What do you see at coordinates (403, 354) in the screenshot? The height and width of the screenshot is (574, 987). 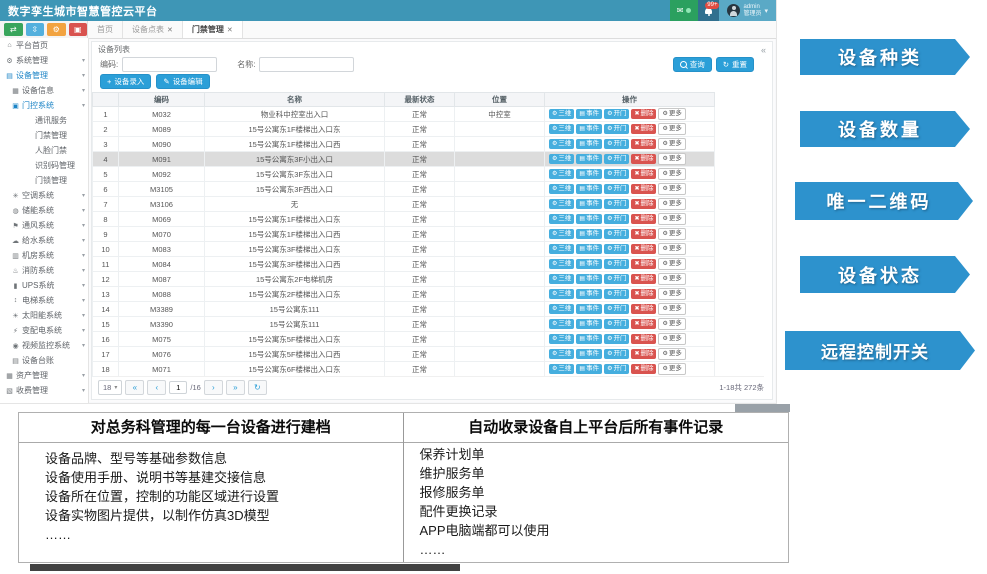 I see `table-row: 17 M076 15号公寓东5F楼梯出入口西 正常 ⚙ 三维 ▤ 事件 ⚙ 开门 ✖ 删除 ⚙ 更多` at bounding box center [403, 354].